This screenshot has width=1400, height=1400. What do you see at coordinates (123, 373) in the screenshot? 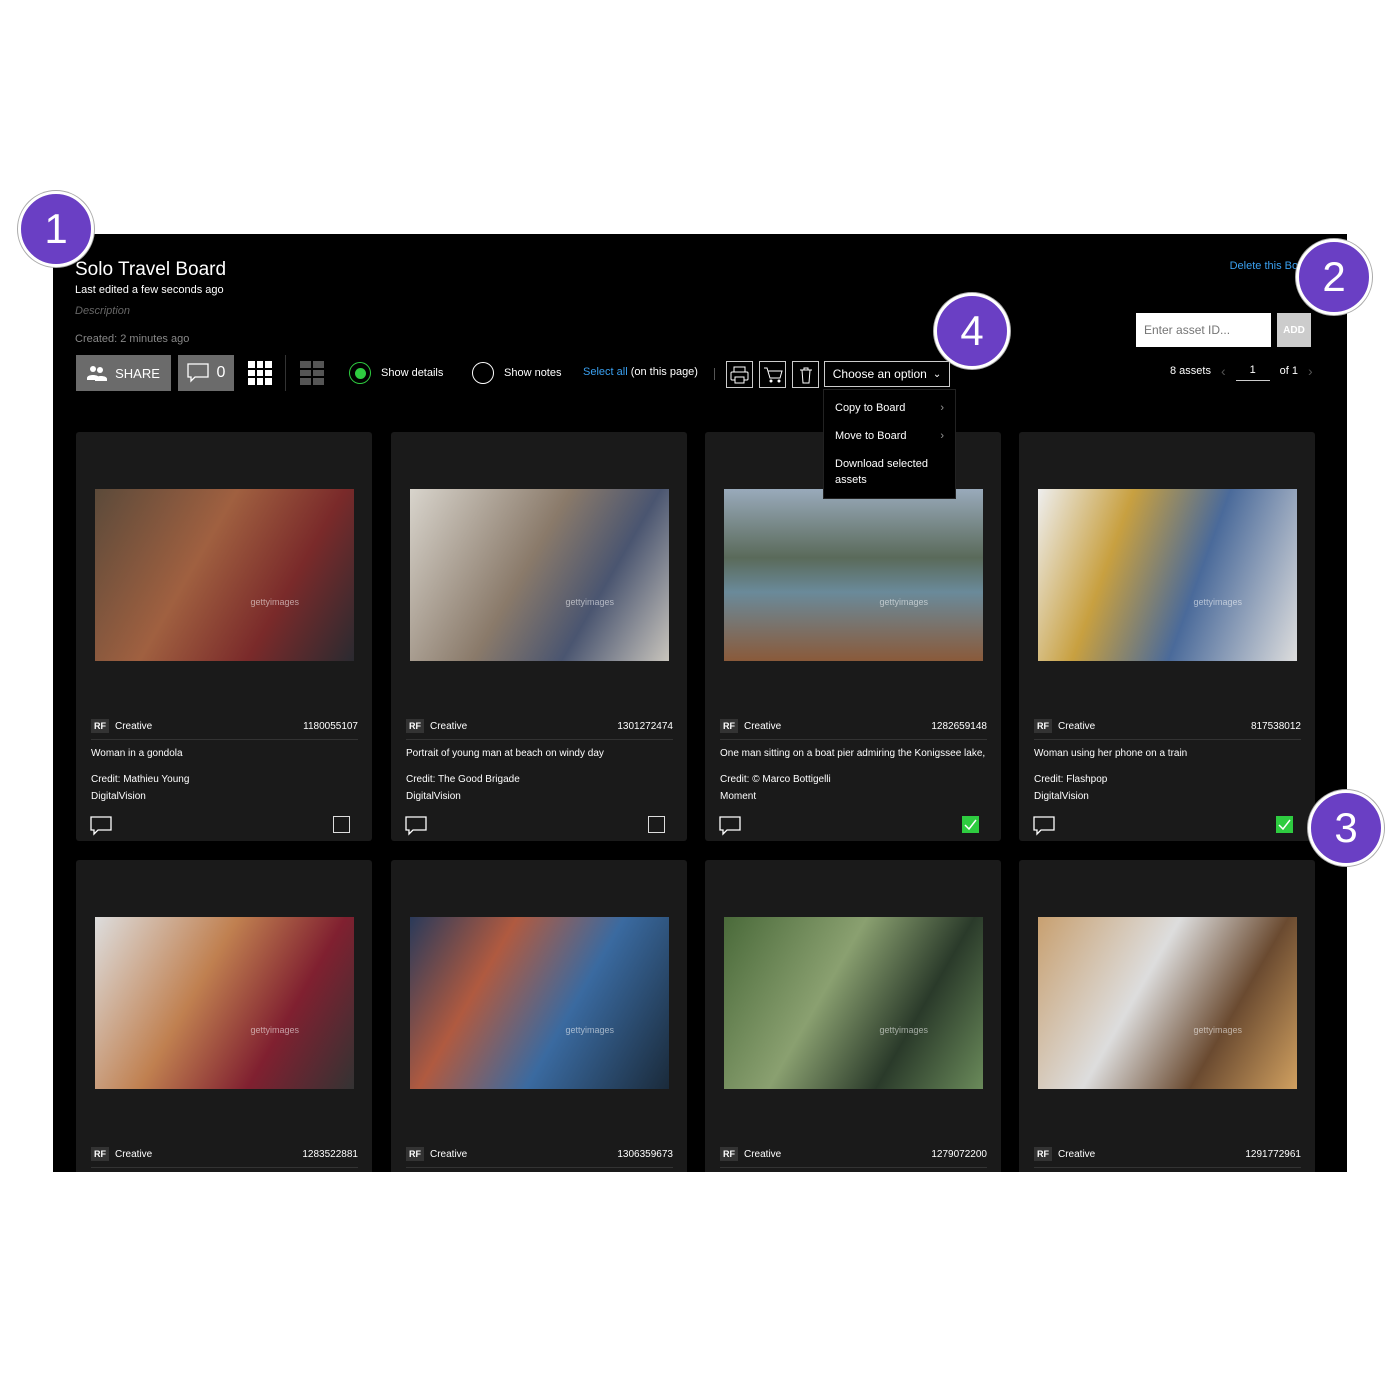
I see `share-button: SHARE` at bounding box center [123, 373].